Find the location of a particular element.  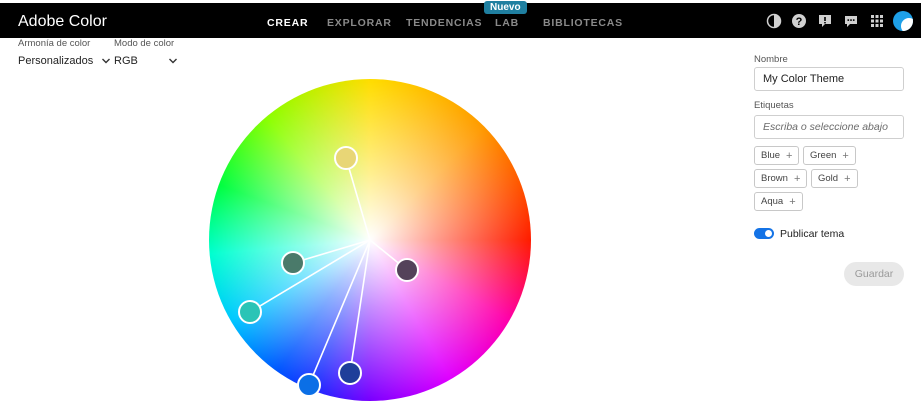

tag-gold: Gold + is located at coordinates (834, 178).